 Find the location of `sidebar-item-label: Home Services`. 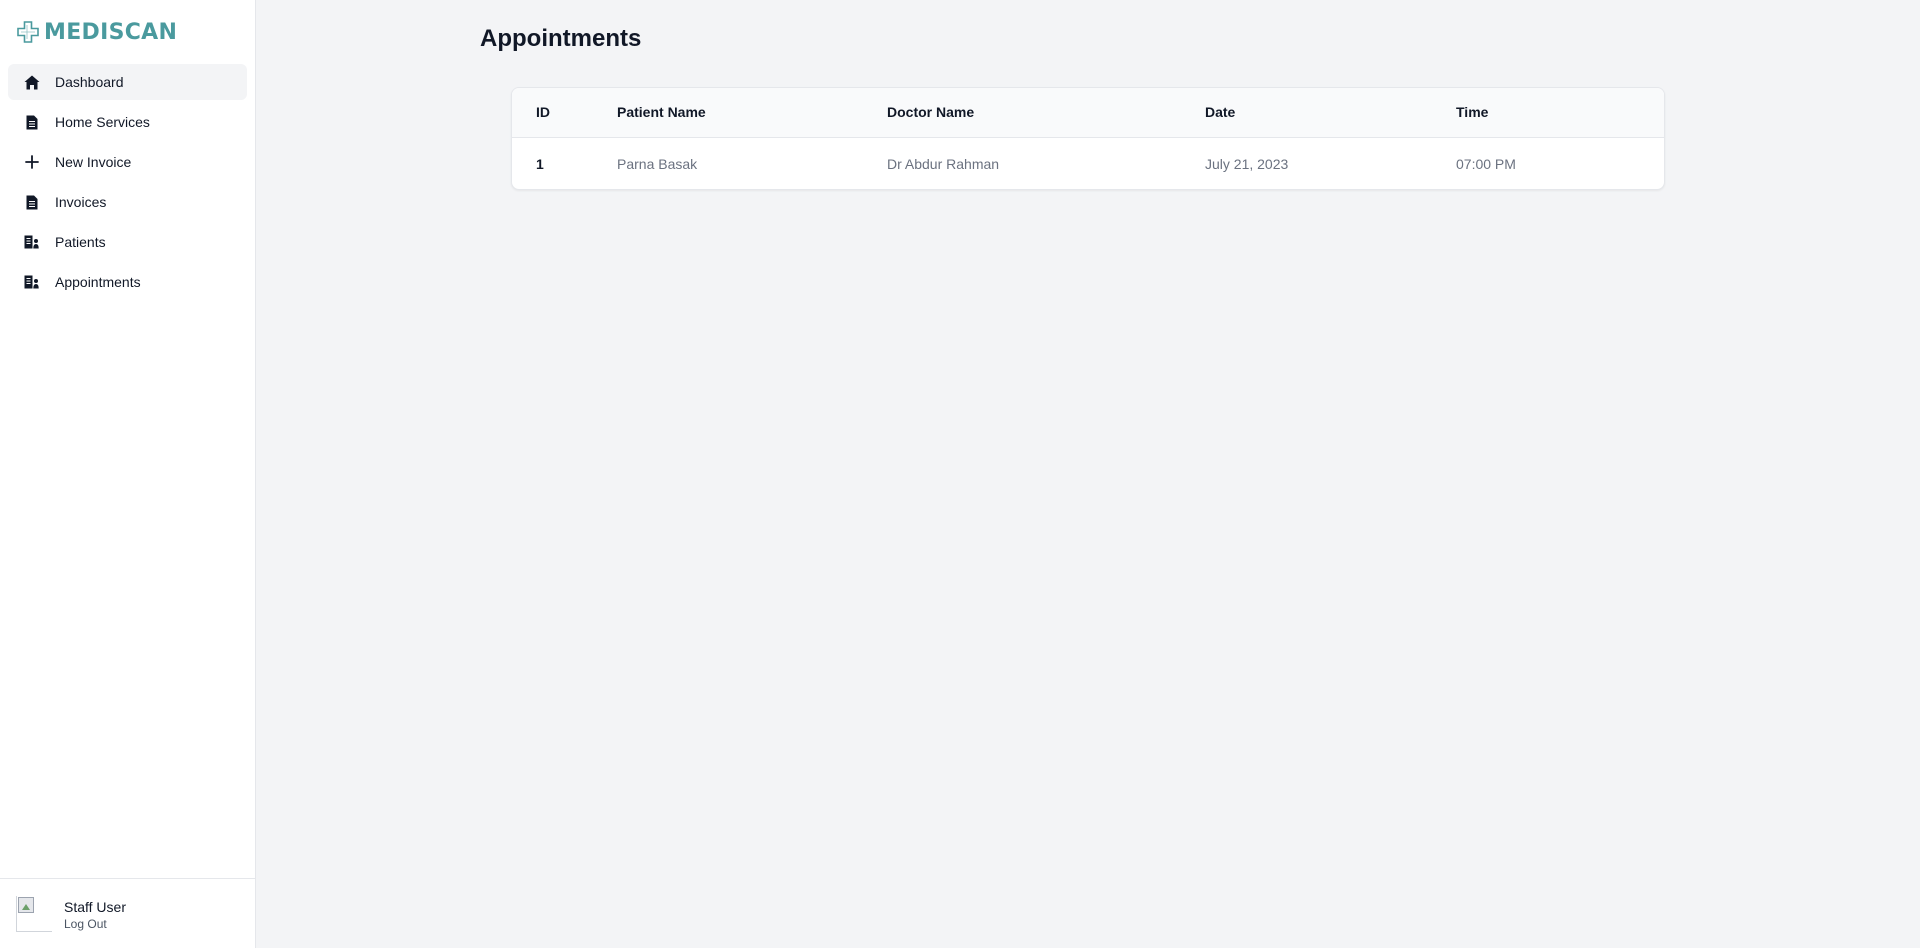

sidebar-item-label: Home Services is located at coordinates (102, 122).